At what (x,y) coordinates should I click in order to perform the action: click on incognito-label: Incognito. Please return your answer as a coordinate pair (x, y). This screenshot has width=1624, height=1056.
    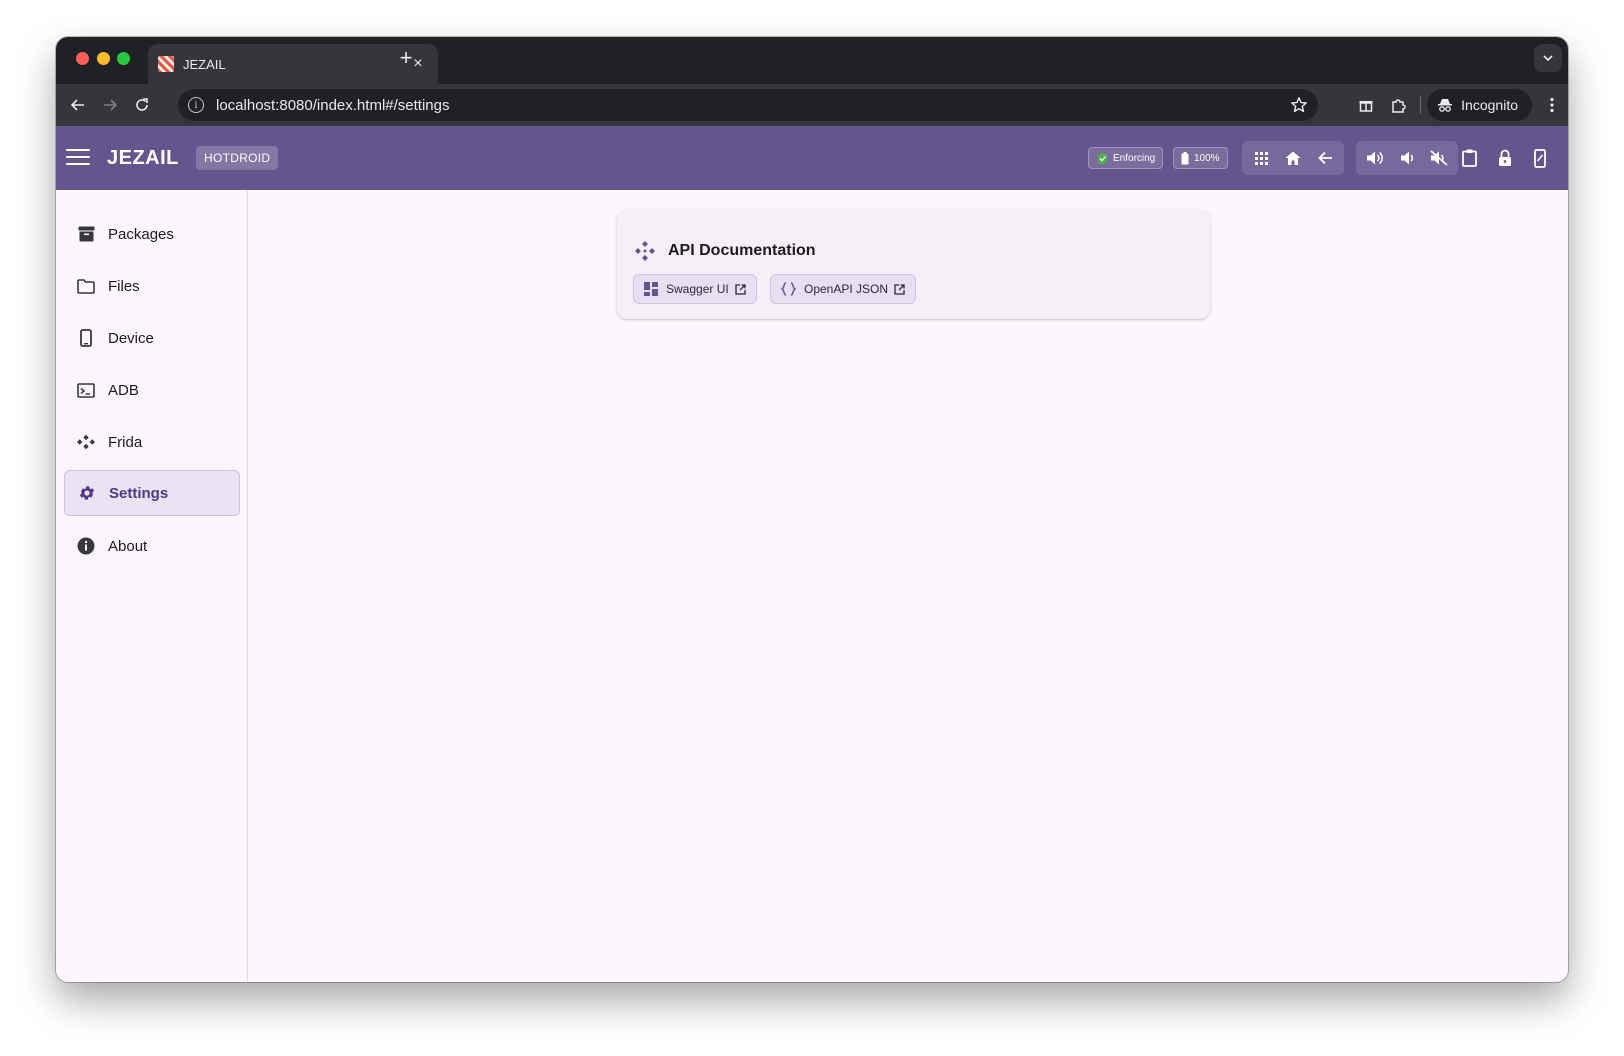
    Looking at the image, I should click on (1489, 105).